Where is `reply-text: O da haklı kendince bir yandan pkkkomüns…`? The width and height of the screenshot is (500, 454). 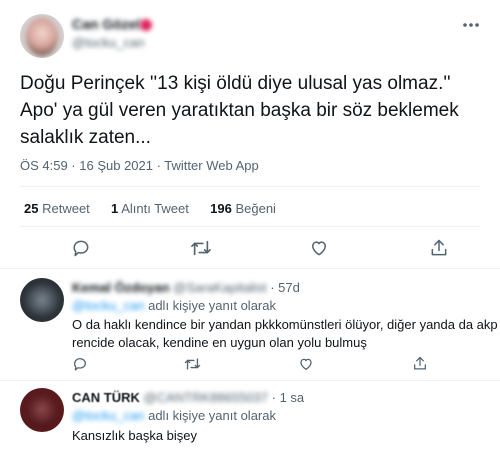 reply-text: O da haklı kendince bir yandan pkkkomüns… is located at coordinates (285, 334).